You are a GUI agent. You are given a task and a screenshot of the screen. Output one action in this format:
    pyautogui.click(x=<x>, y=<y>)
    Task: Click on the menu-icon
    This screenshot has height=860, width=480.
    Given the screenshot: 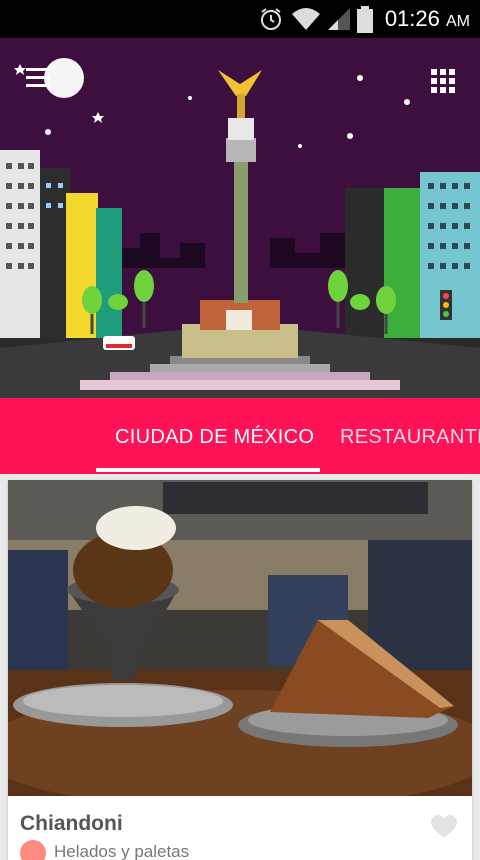 What is the action you would take?
    pyautogui.click(x=55, y=78)
    